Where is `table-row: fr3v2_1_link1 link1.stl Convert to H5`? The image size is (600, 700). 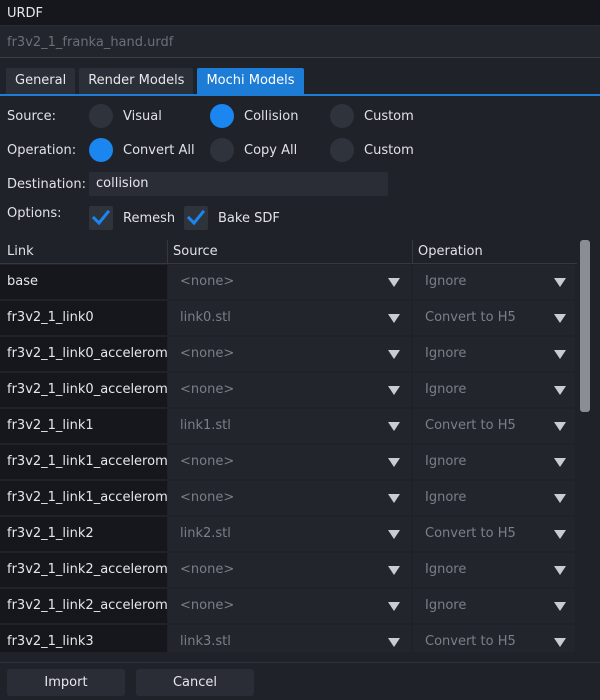 table-row: fr3v2_1_link1 link1.stl Convert to H5 is located at coordinates (288, 426).